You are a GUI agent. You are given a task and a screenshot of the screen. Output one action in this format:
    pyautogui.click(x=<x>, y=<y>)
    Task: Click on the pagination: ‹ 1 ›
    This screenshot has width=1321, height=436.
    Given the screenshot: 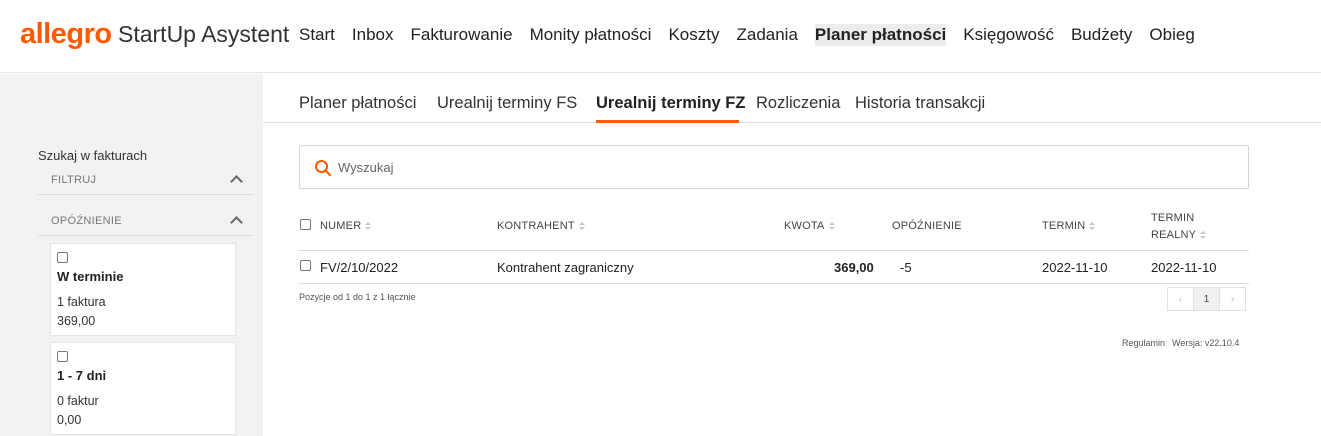 What is the action you would take?
    pyautogui.click(x=1206, y=299)
    